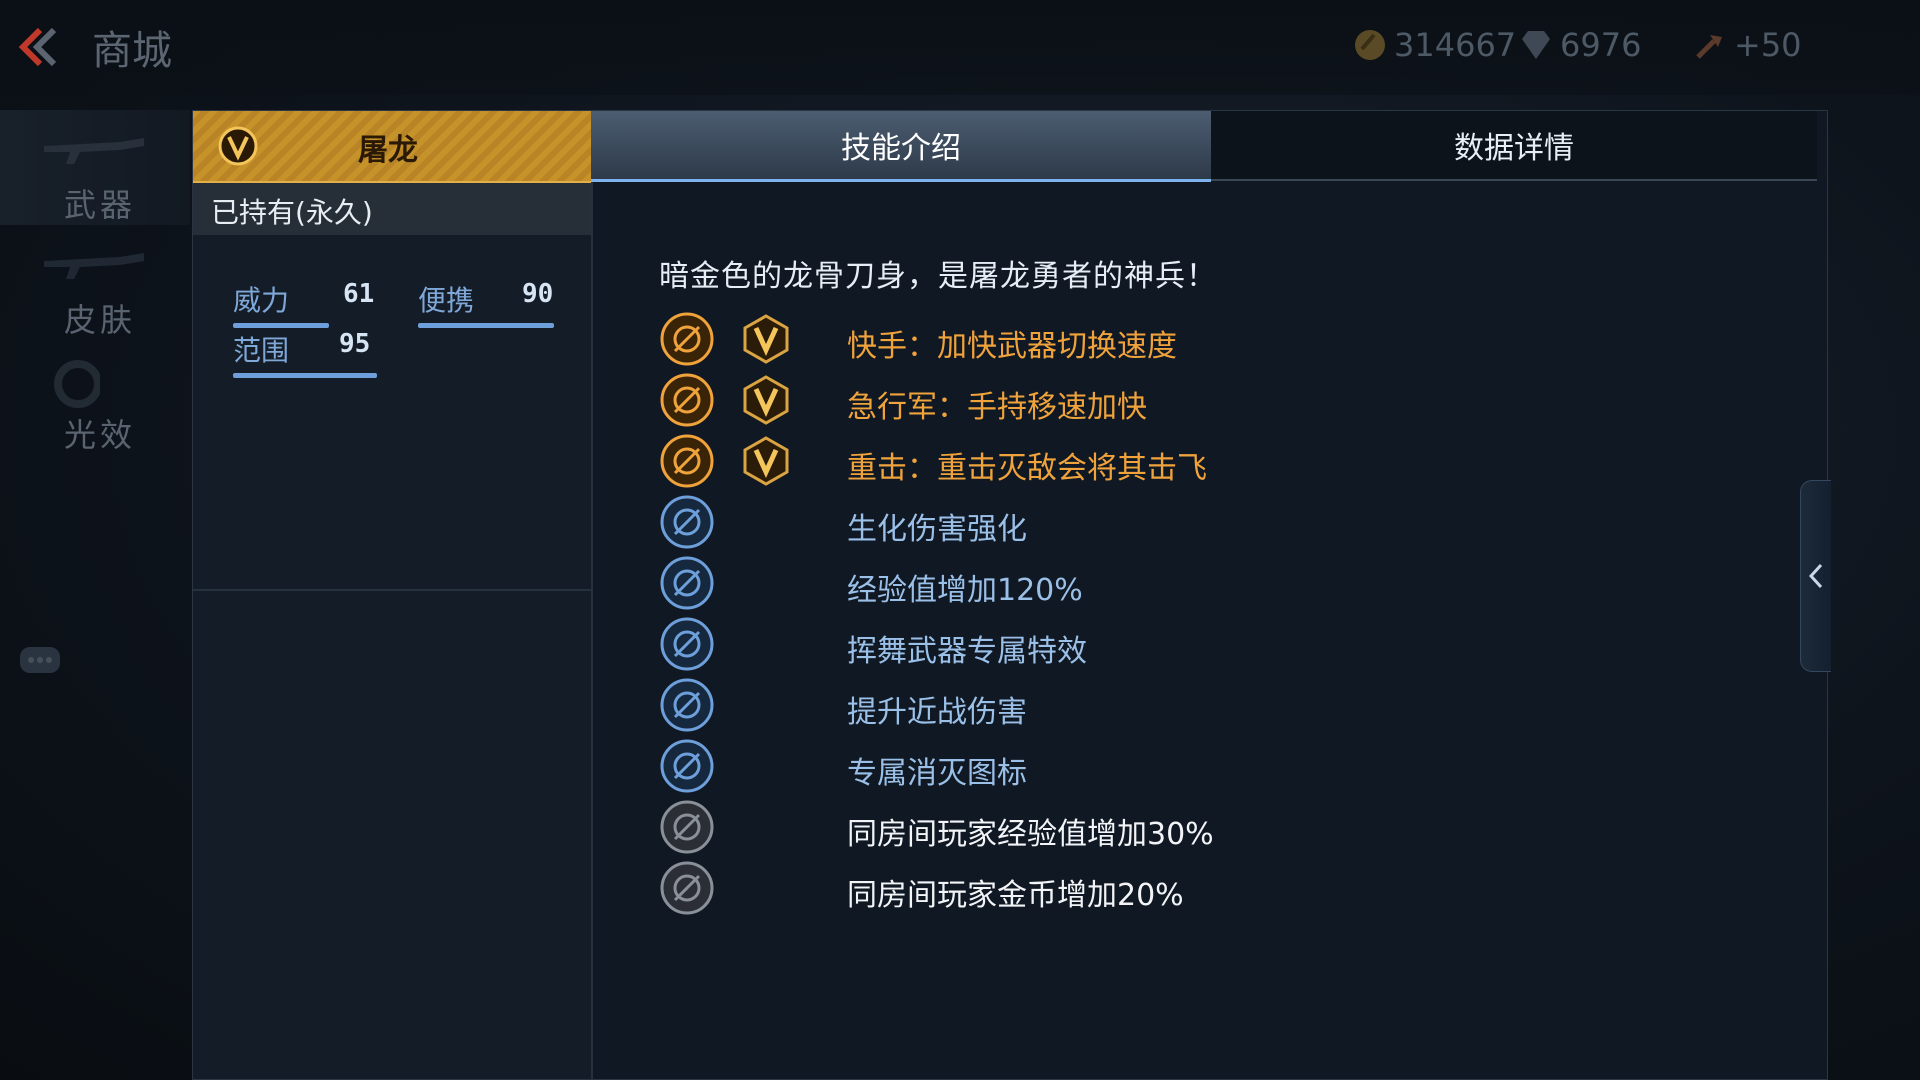 The height and width of the screenshot is (1080, 1920). Describe the element at coordinates (77, 384) in the screenshot. I see `glow-effect-icon` at that location.